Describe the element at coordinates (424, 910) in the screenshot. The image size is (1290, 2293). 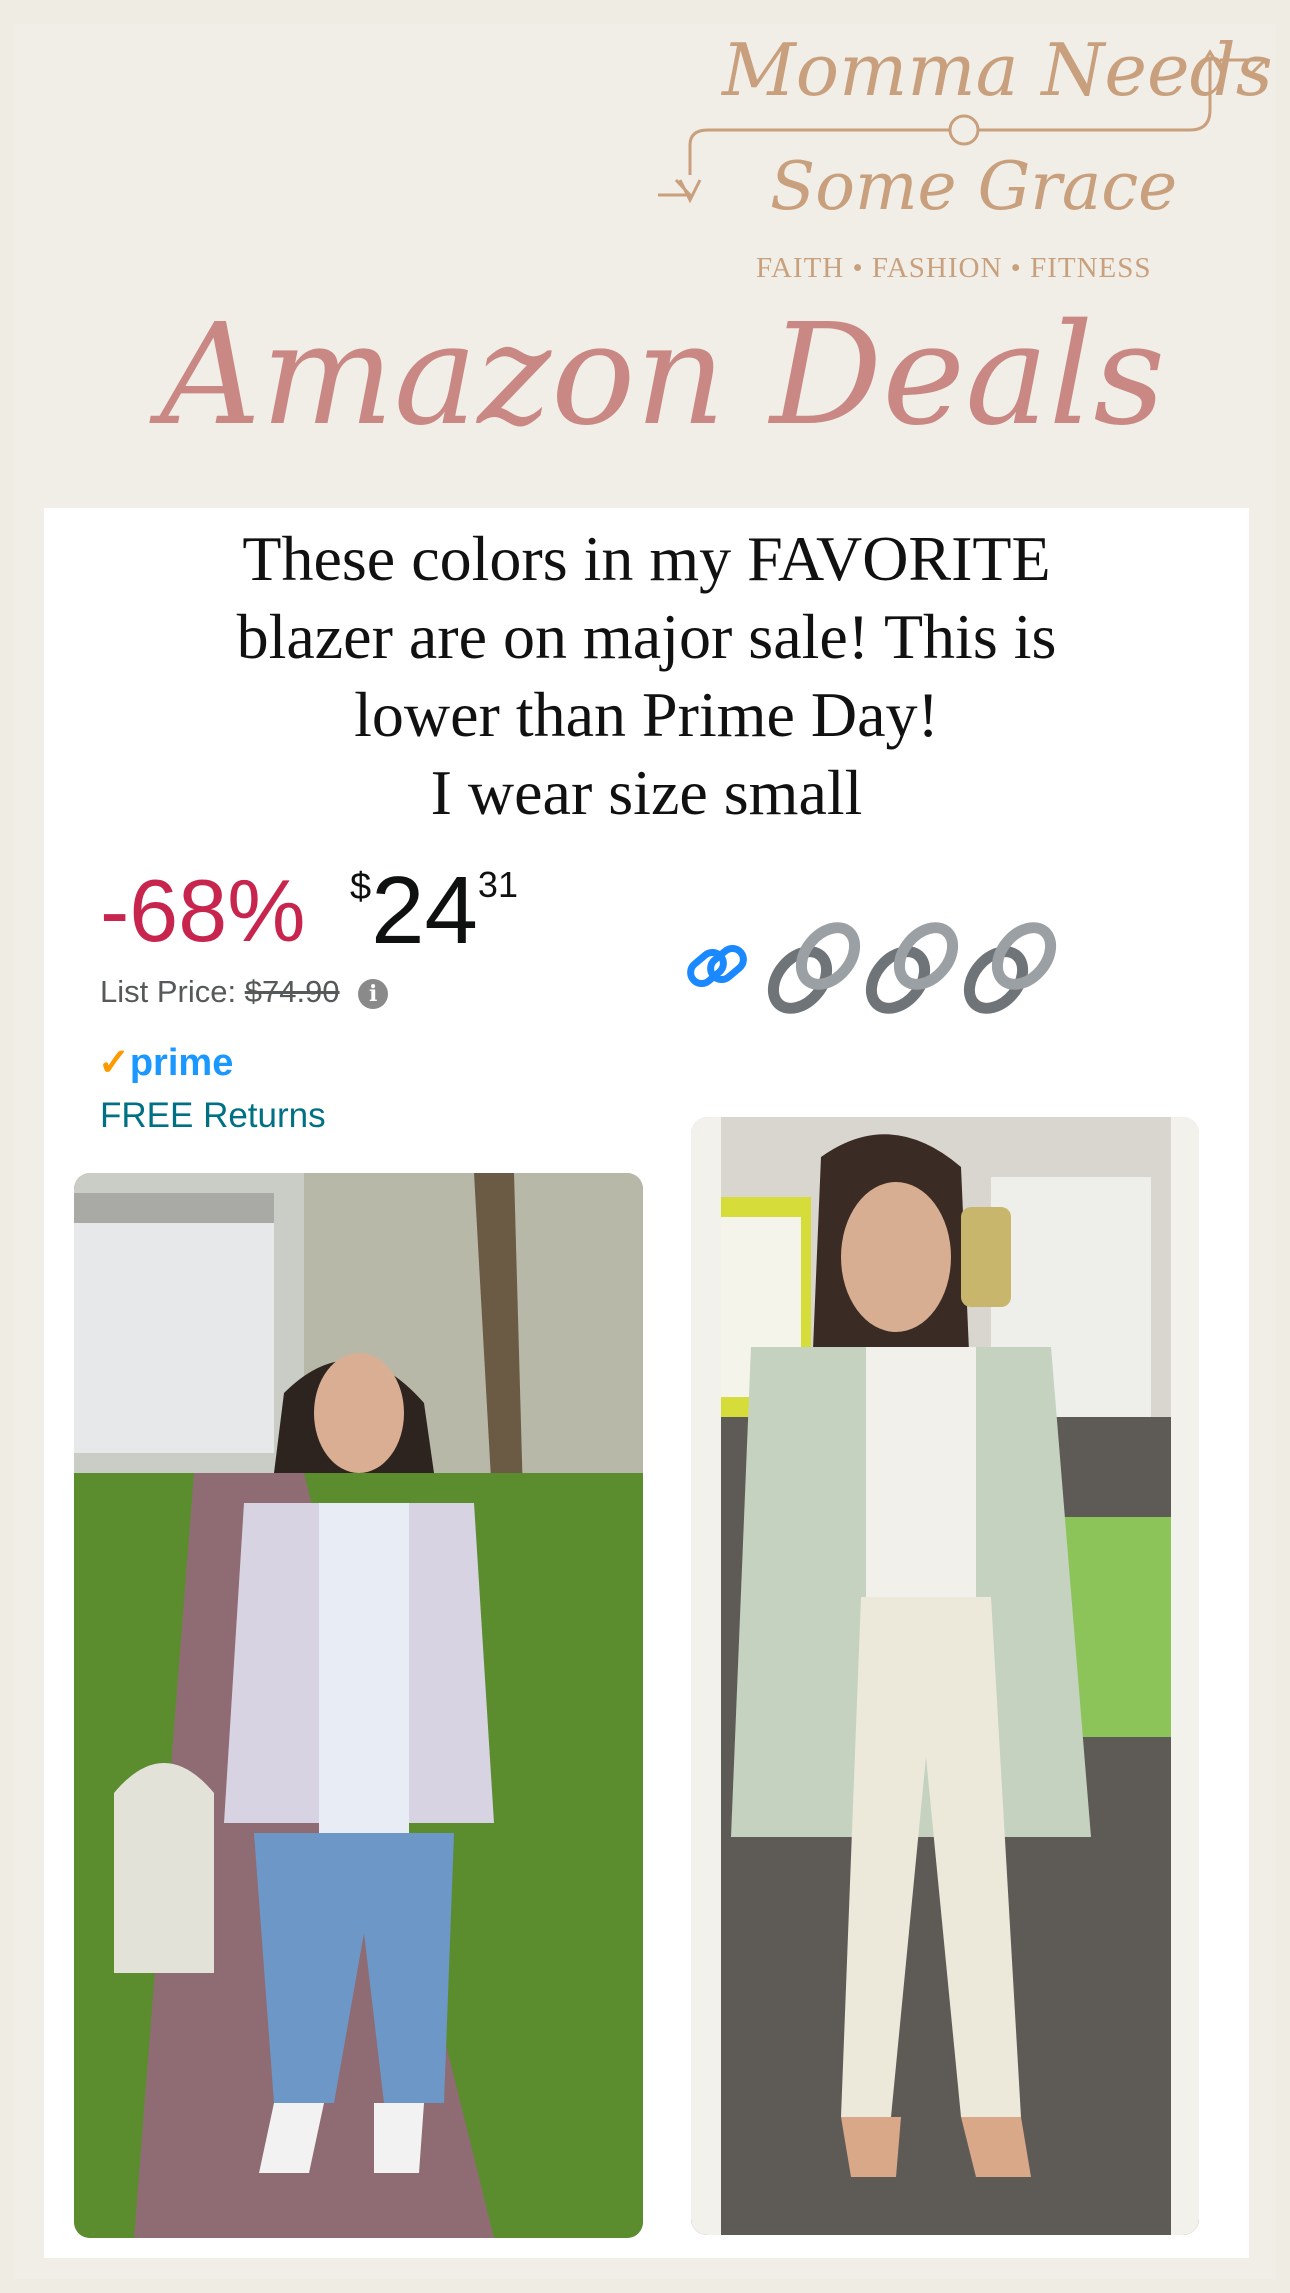
I see `price-whole: 24` at that location.